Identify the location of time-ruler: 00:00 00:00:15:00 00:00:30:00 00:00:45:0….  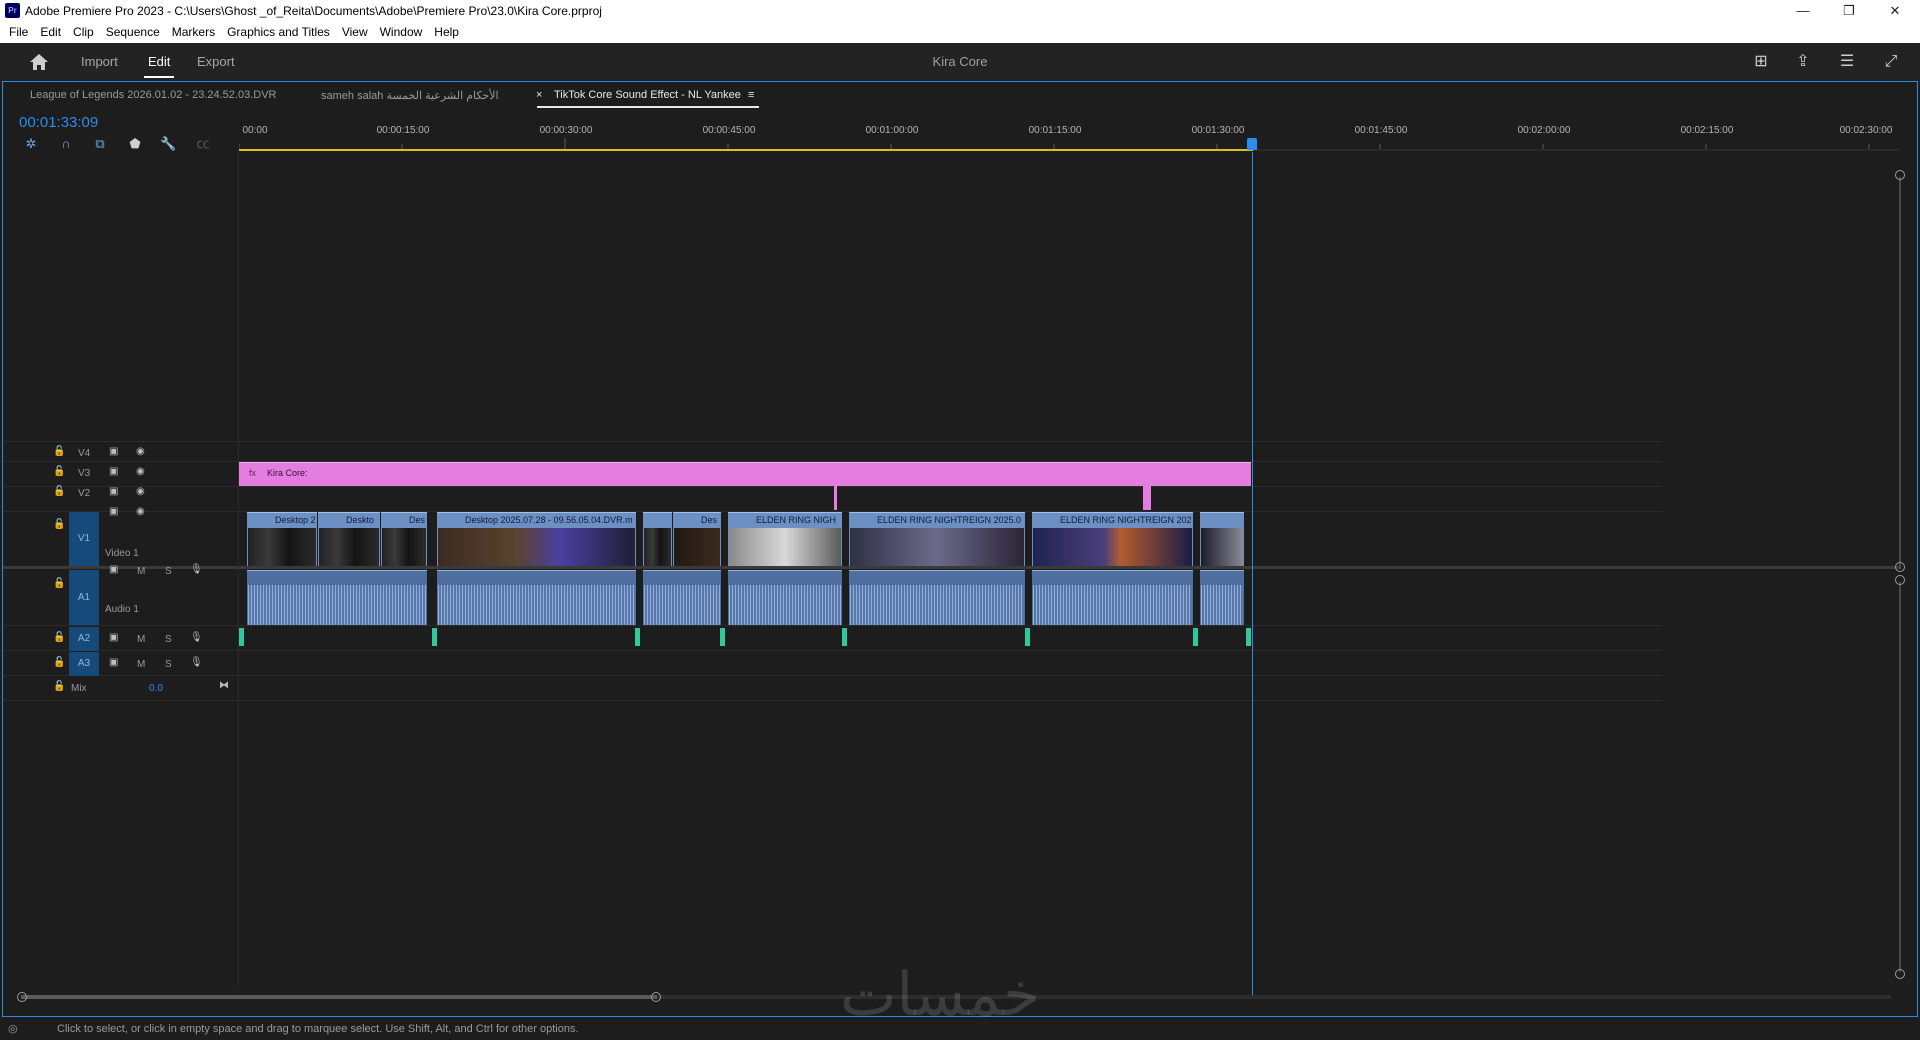
(1069, 137).